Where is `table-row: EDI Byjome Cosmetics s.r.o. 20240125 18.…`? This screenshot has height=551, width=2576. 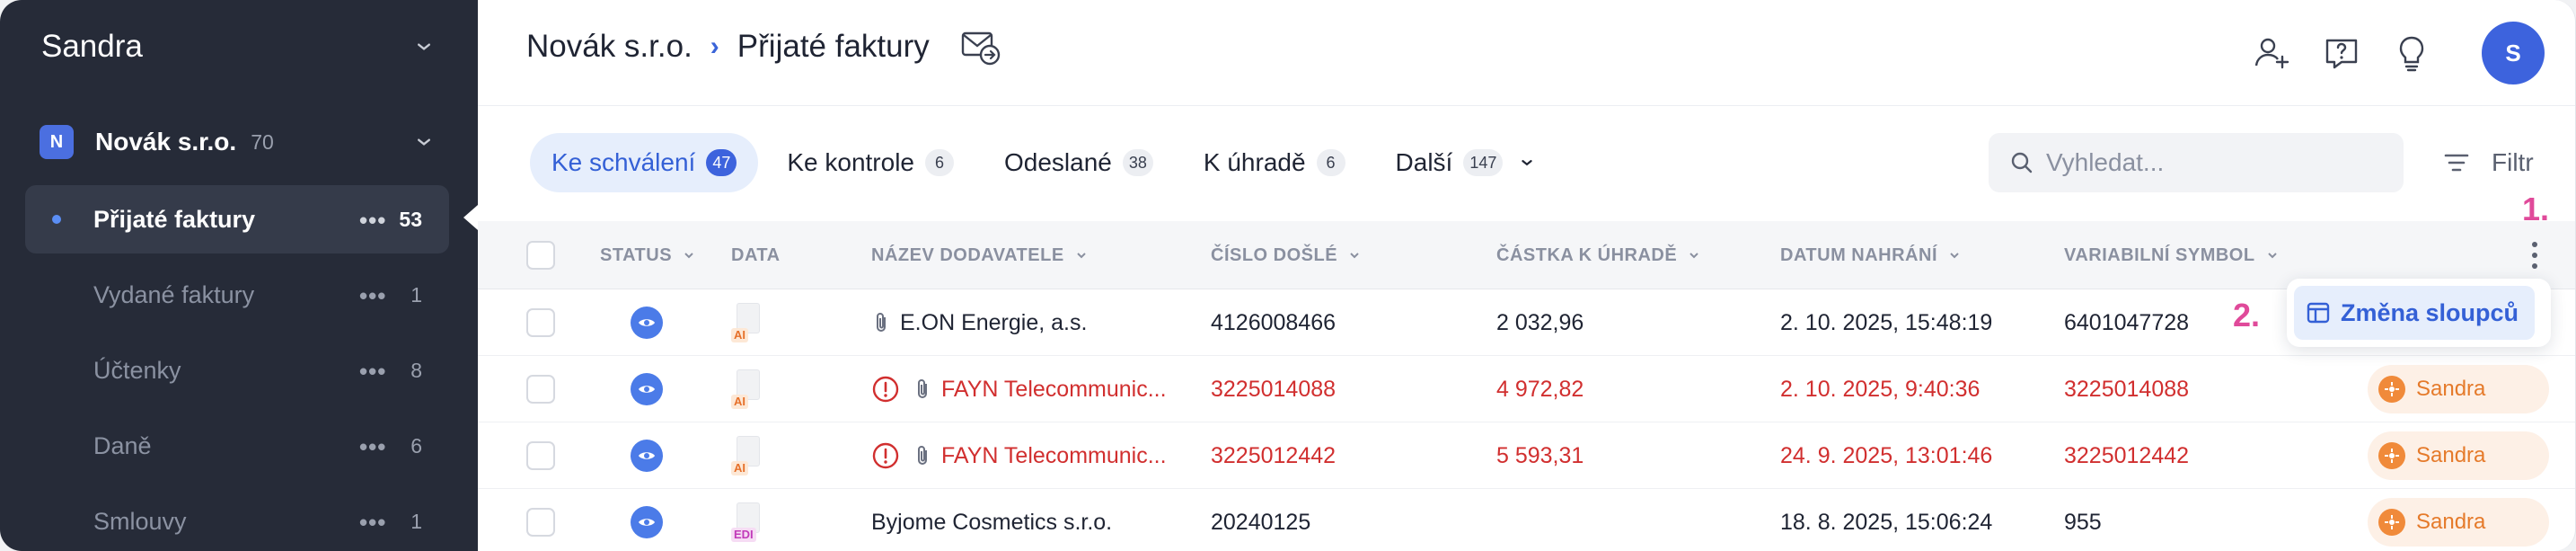
table-row: EDI Byjome Cosmetics s.r.o. 20240125 18.… is located at coordinates (1526, 520).